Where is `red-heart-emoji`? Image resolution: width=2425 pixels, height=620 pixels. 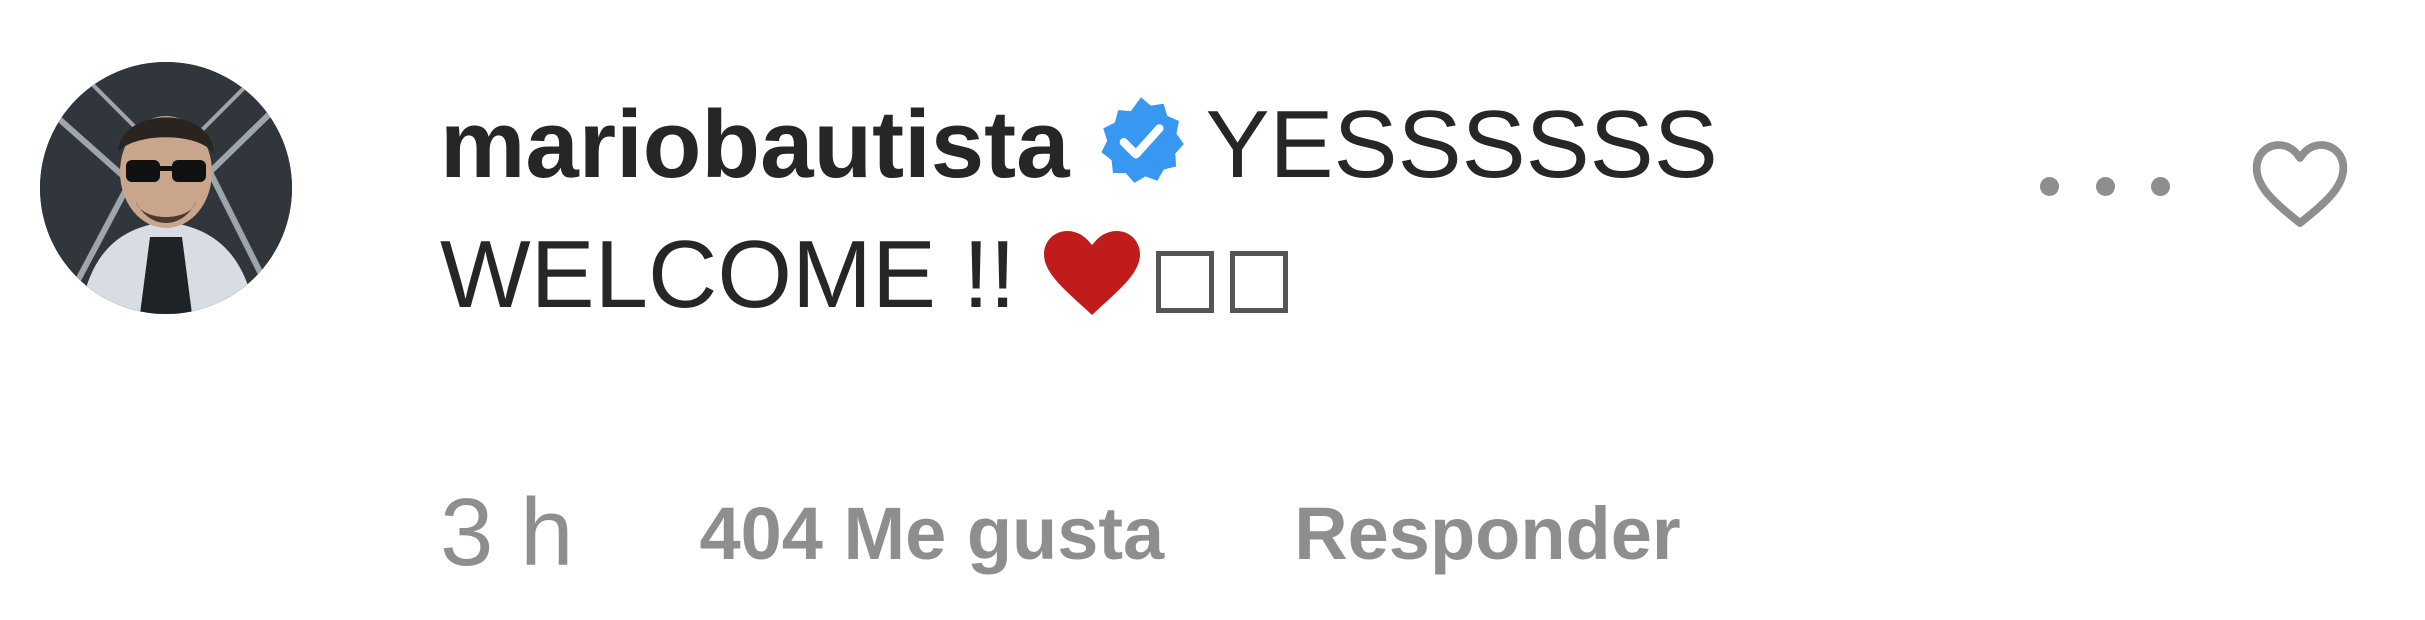
red-heart-emoji is located at coordinates (1092, 266).